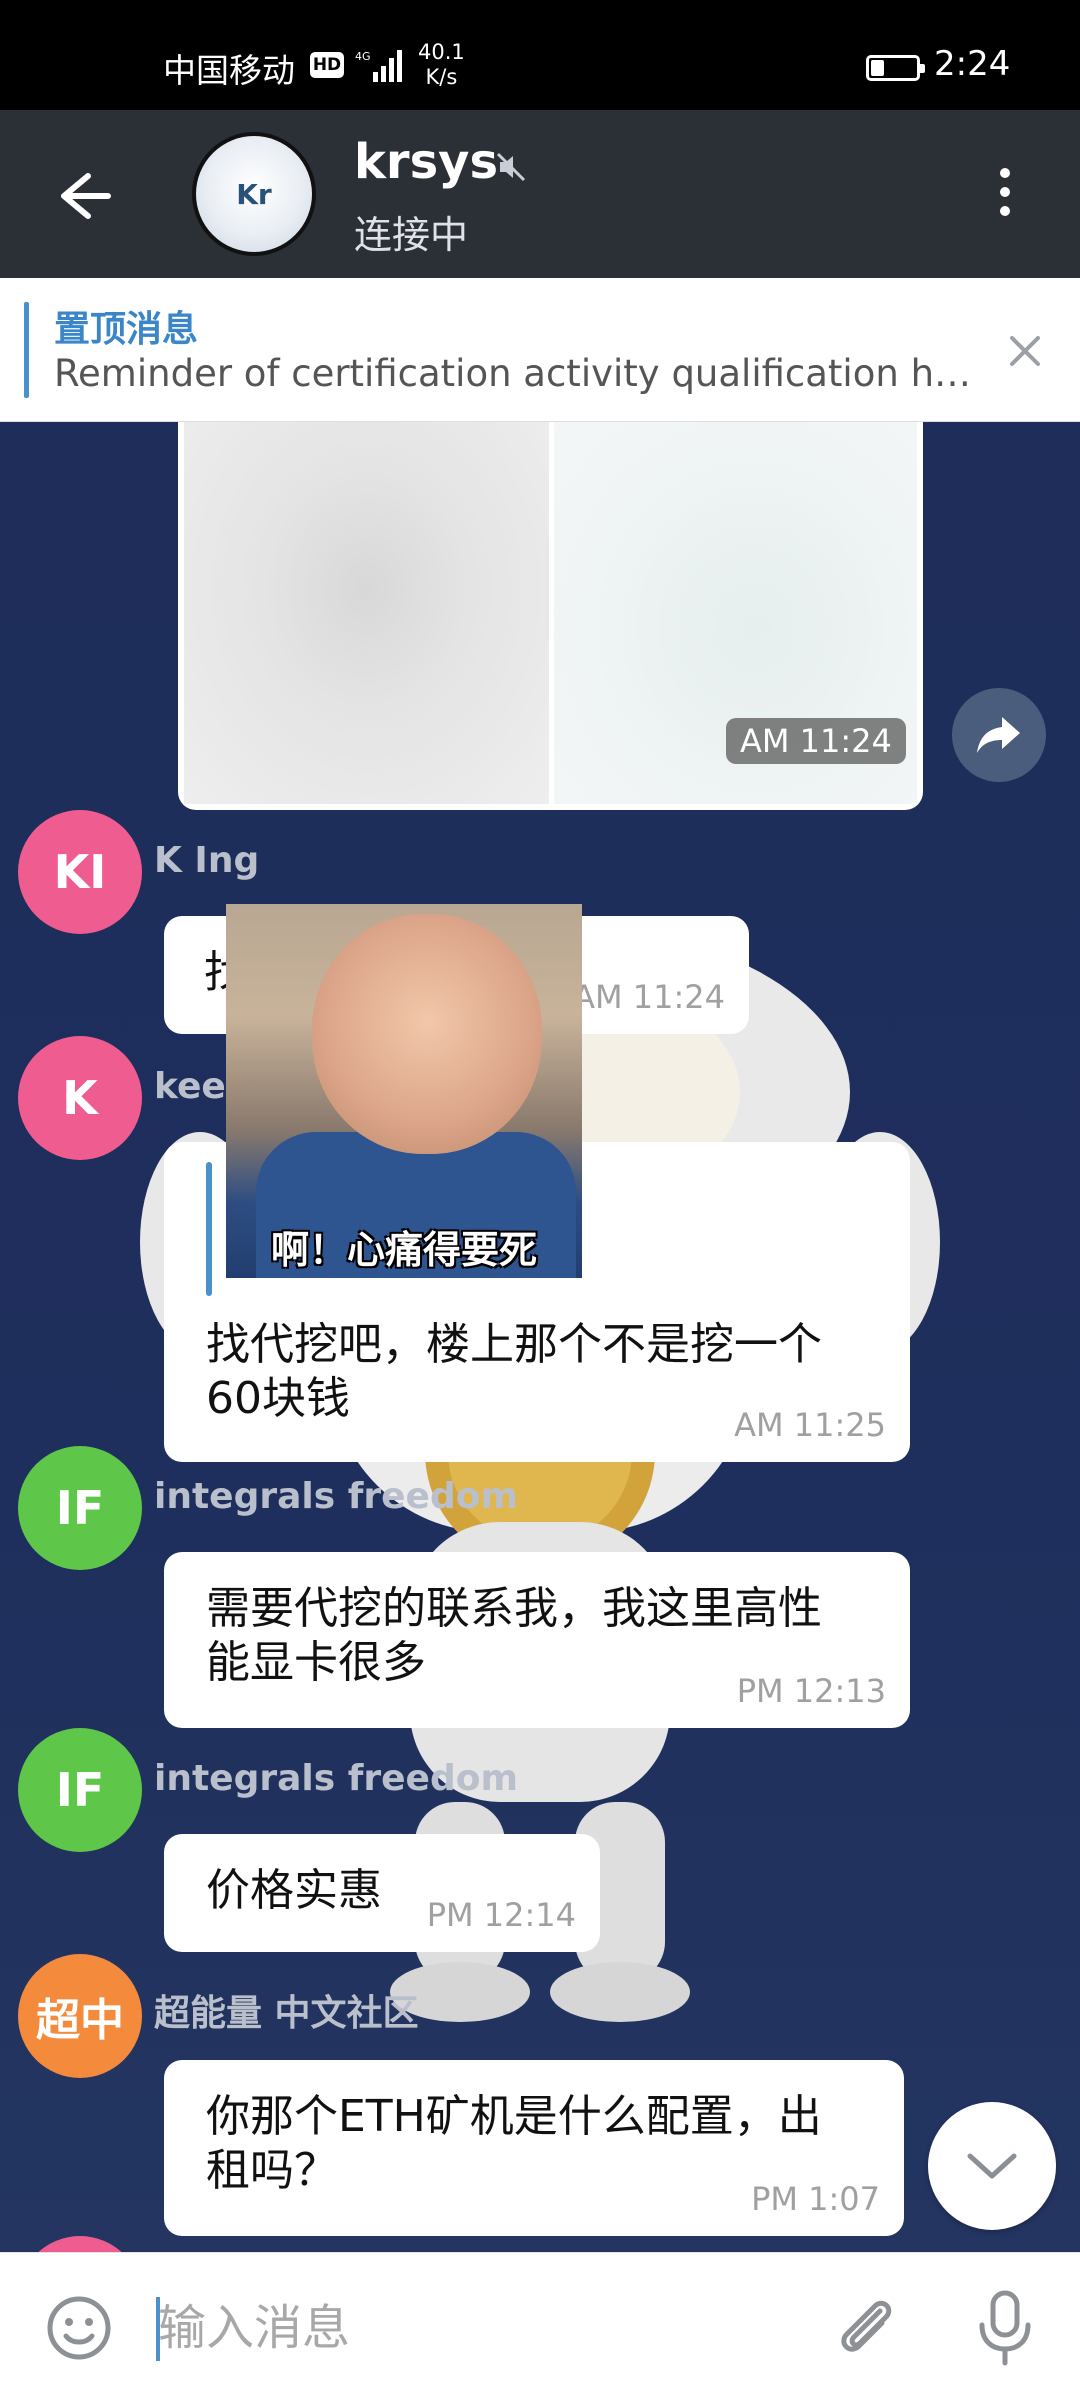 The height and width of the screenshot is (2400, 1080). What do you see at coordinates (278, 1398) in the screenshot?
I see `message-text-line: 60块钱` at bounding box center [278, 1398].